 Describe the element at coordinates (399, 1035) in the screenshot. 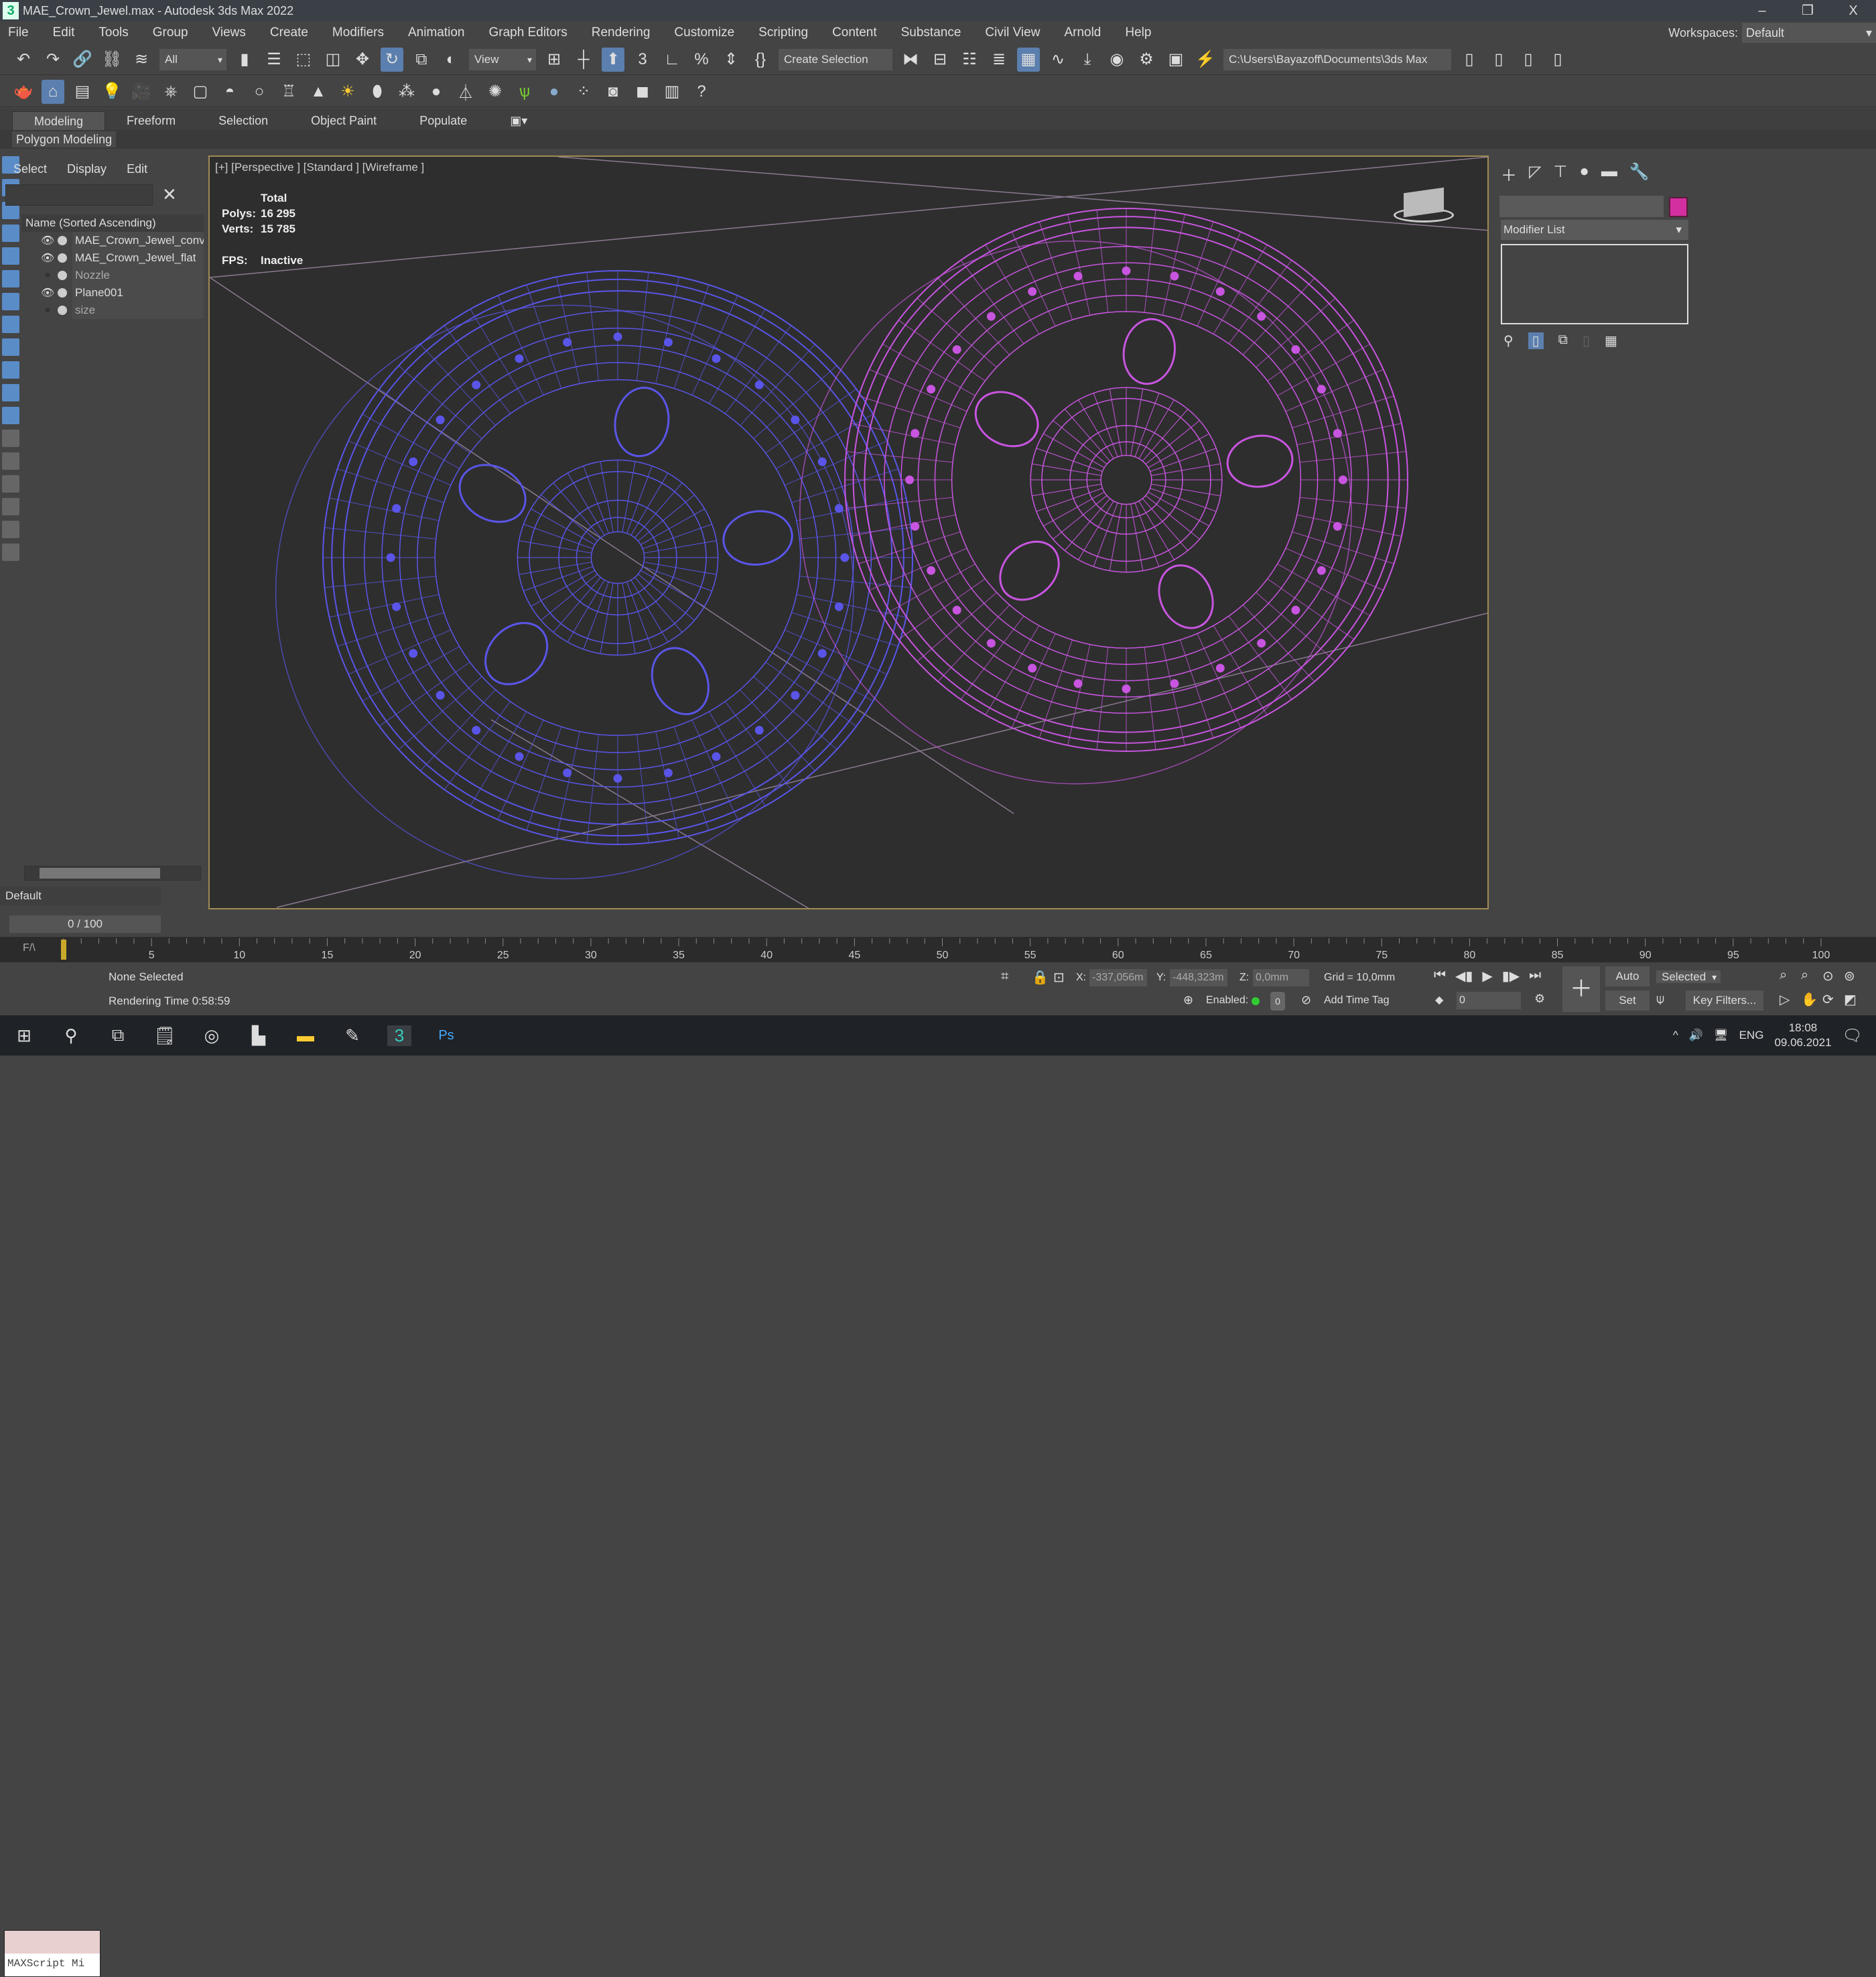

I see `3dsmax-taskbar-icon: 3` at that location.